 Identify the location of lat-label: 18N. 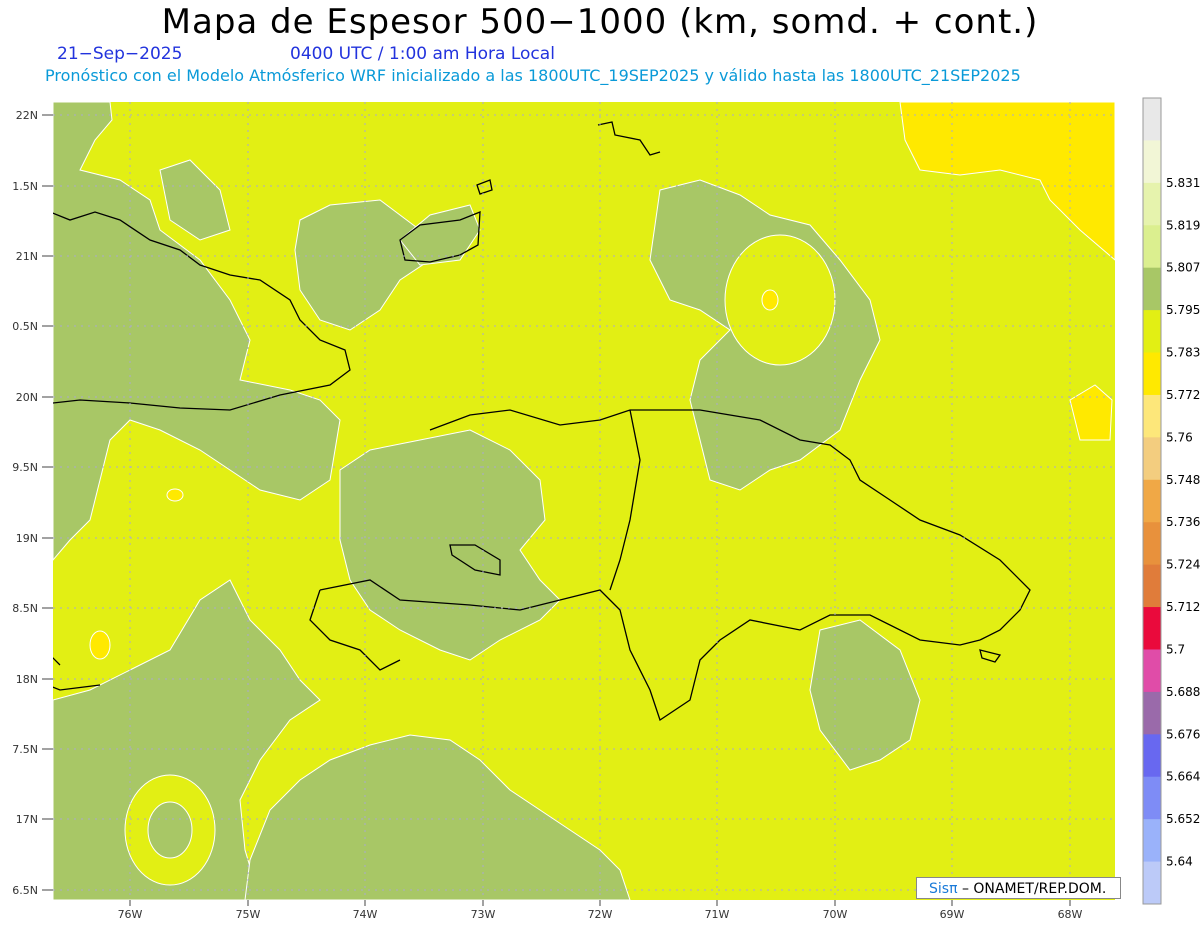
(27, 679).